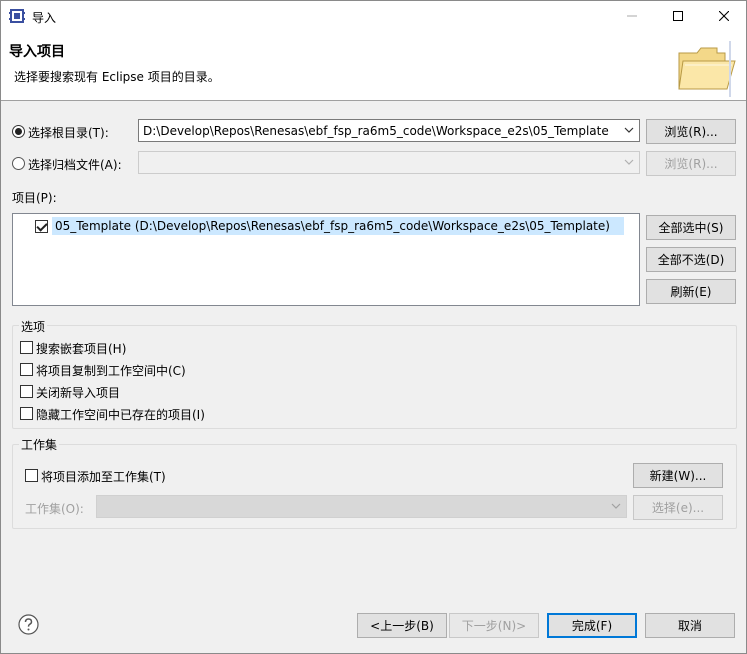 The height and width of the screenshot is (654, 747). Describe the element at coordinates (26, 413) in the screenshot. I see `hide-existing-checkbox` at that location.